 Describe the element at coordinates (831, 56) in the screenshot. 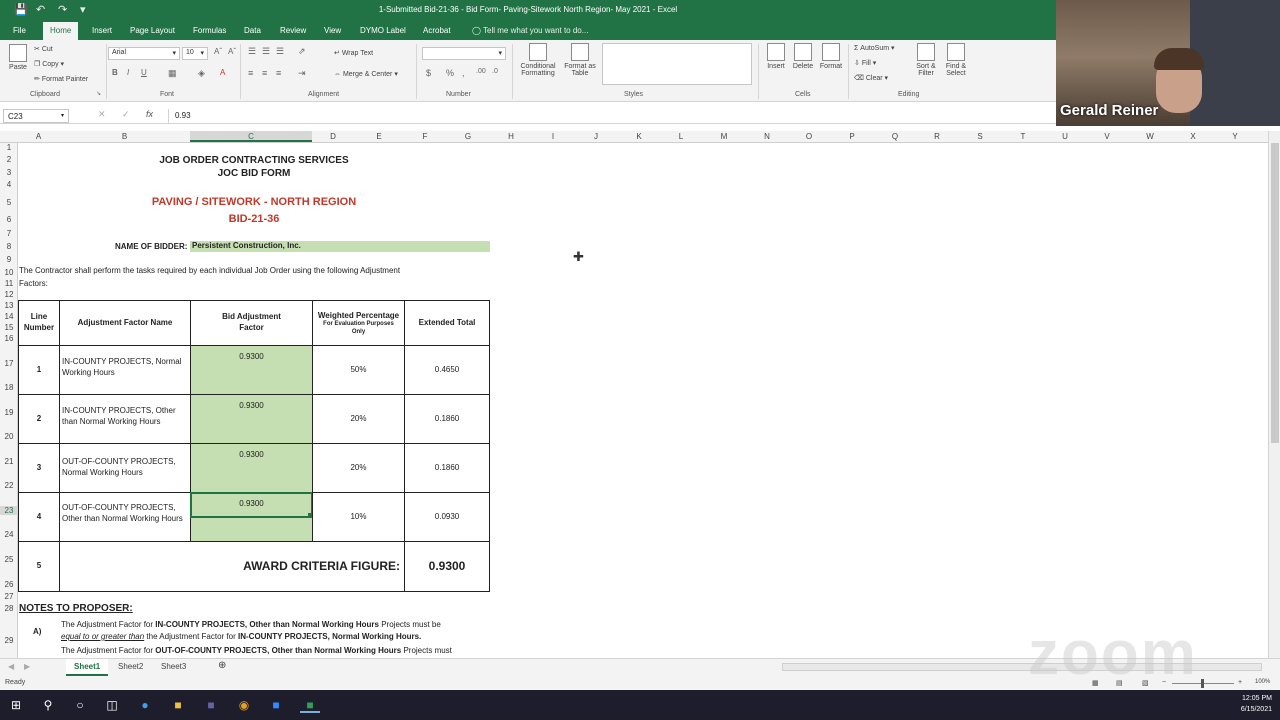

I see `format-cells-button: Format` at that location.